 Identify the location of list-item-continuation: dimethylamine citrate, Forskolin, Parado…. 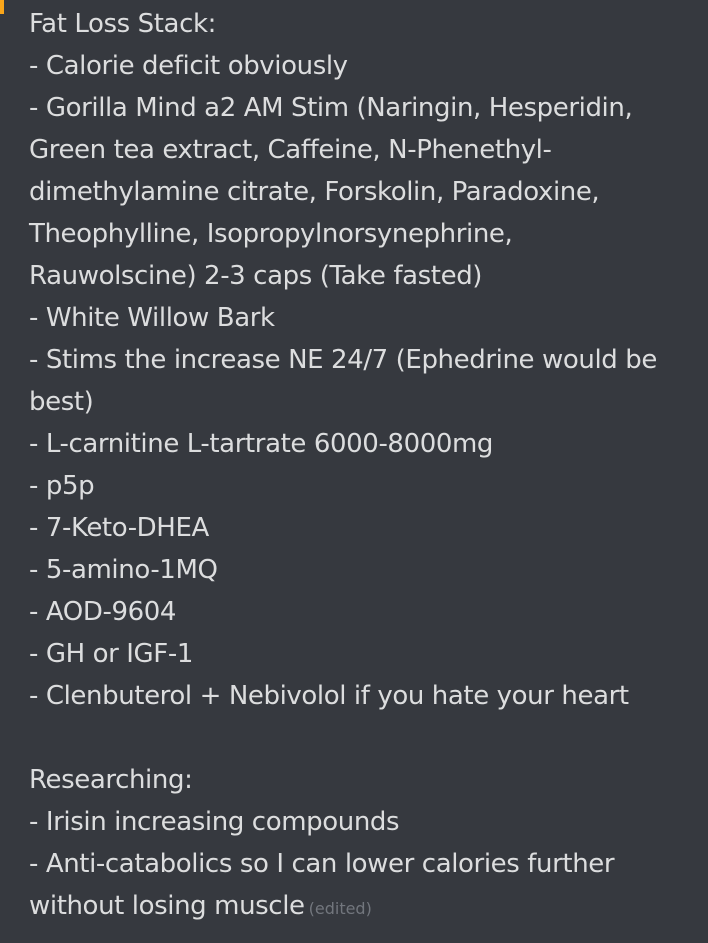
(314, 192).